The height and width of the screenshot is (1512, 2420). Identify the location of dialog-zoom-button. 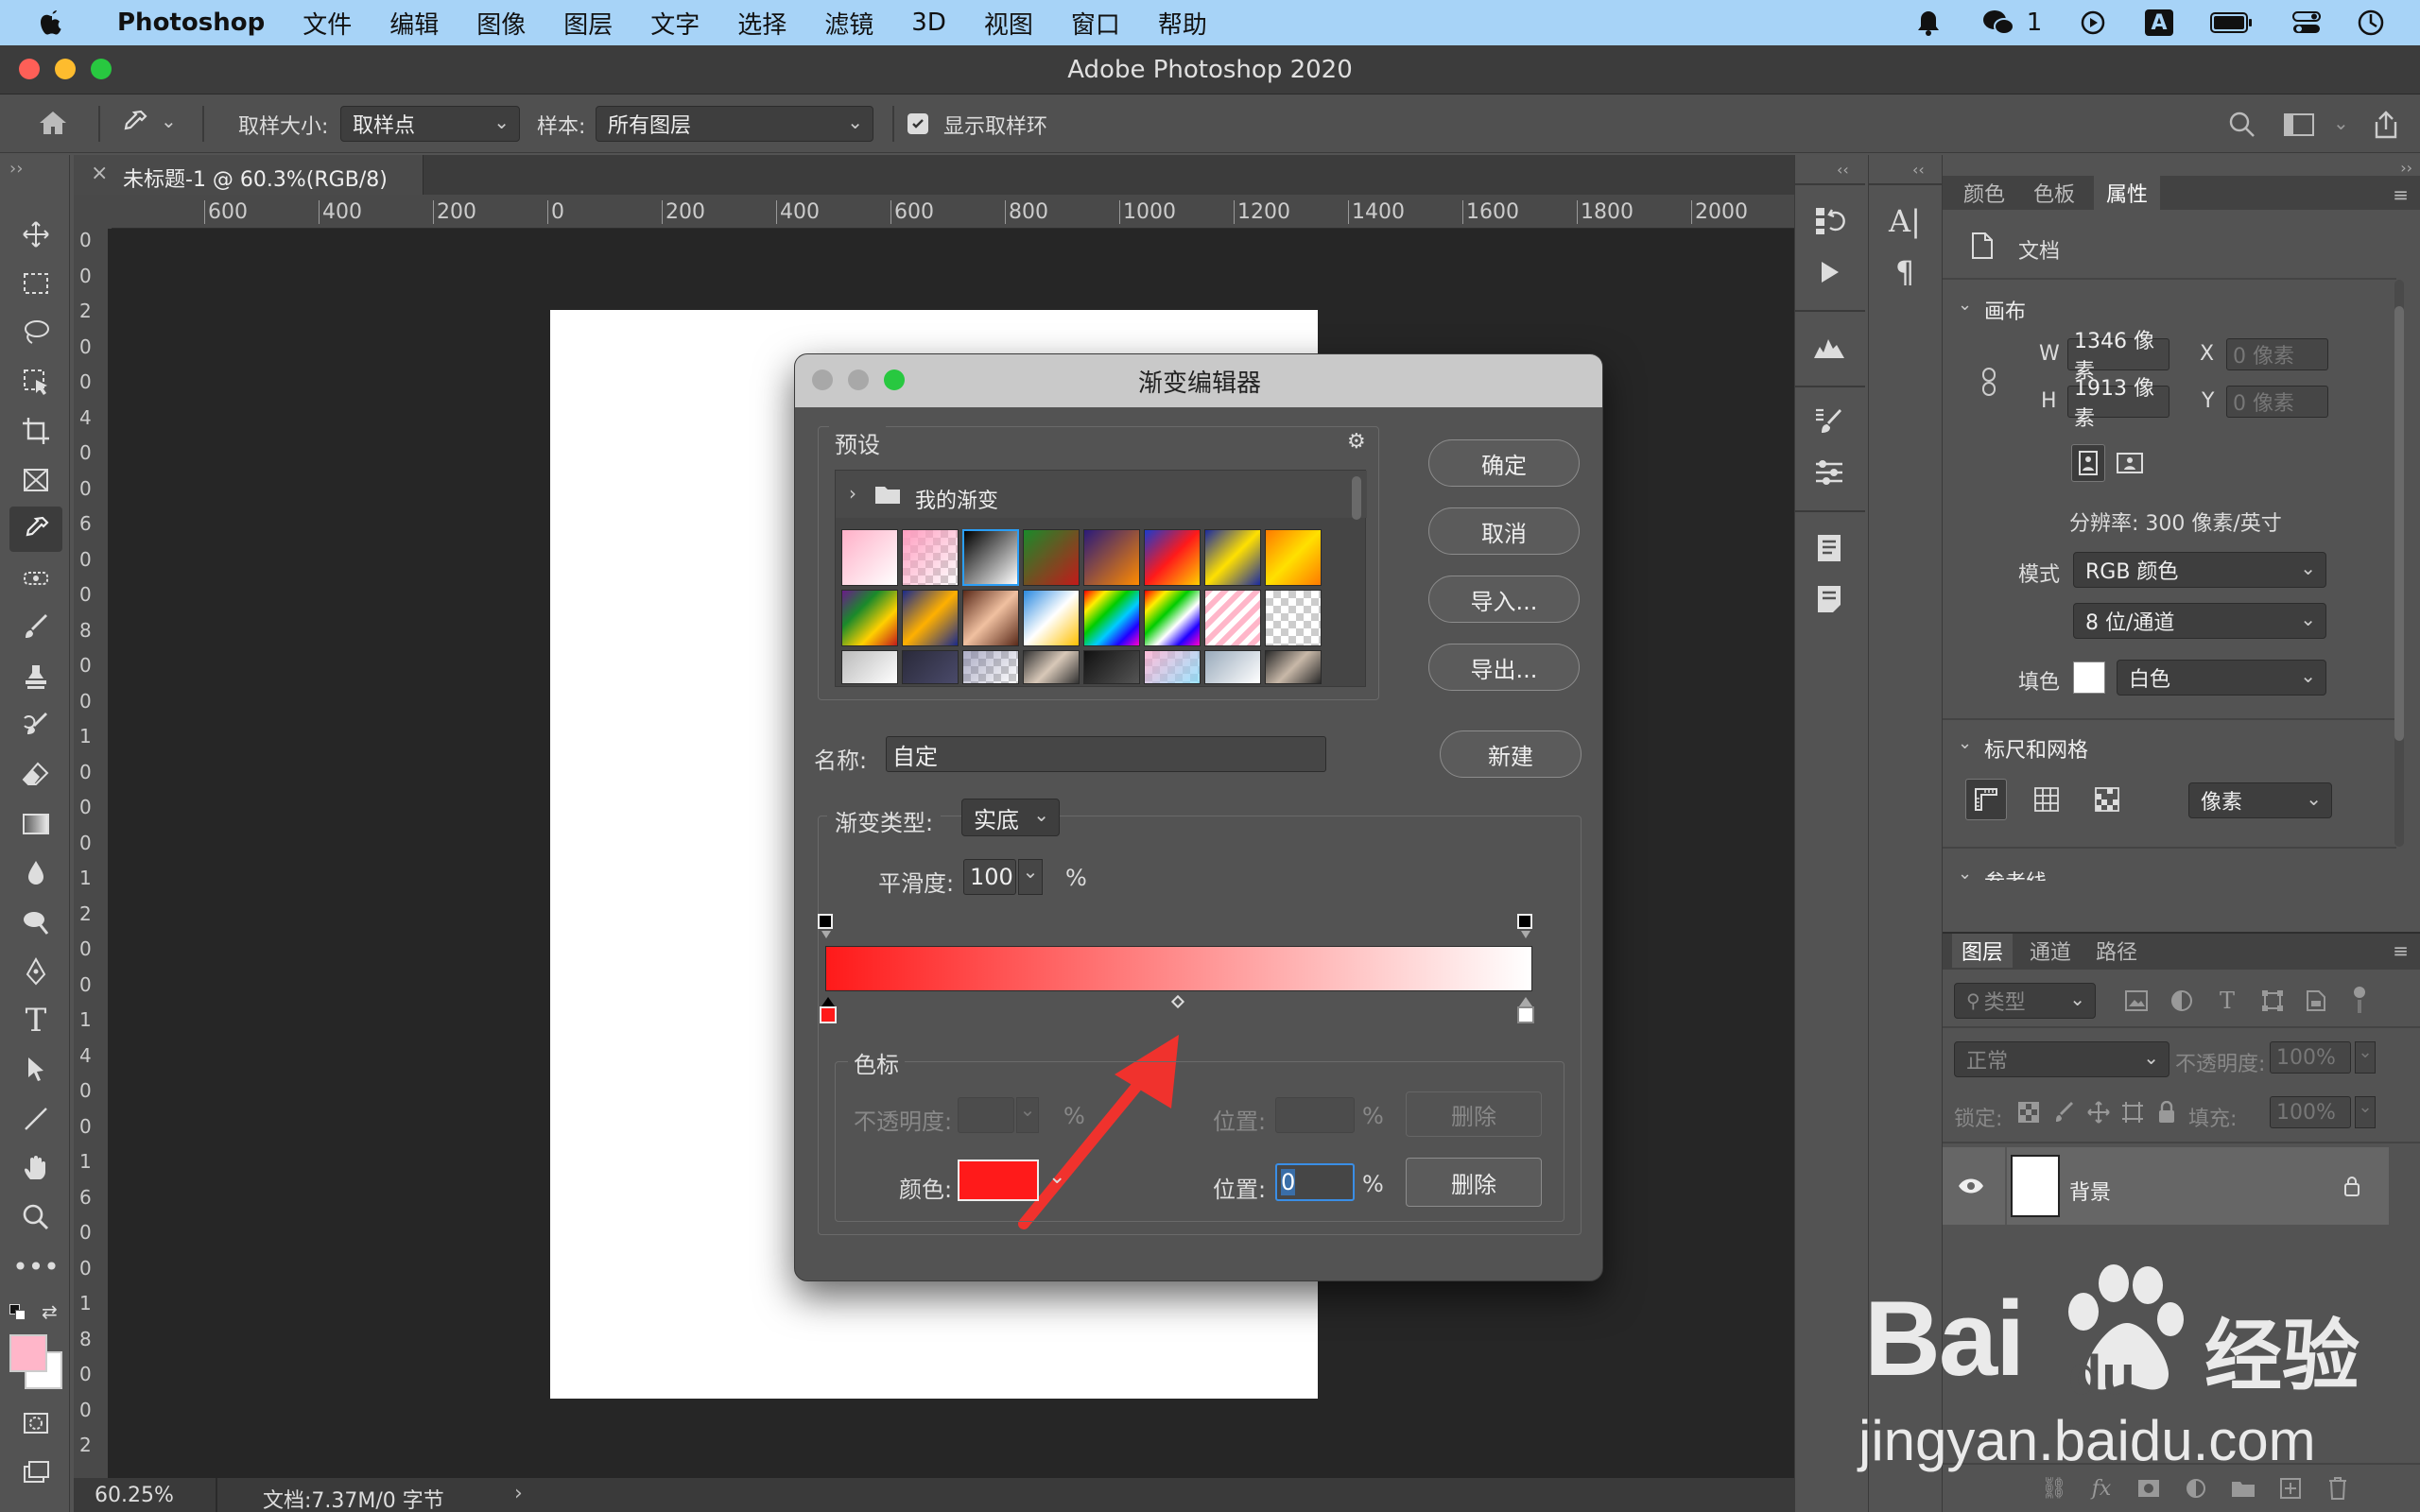
(895, 379).